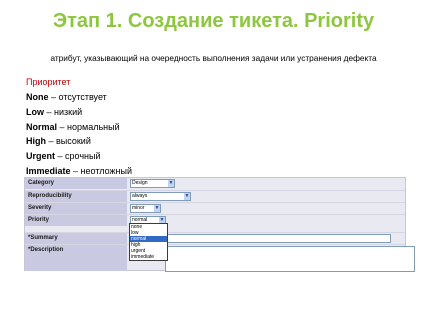 The height and width of the screenshot is (320, 427). I want to click on section-heading: Приоритет, so click(48, 82).